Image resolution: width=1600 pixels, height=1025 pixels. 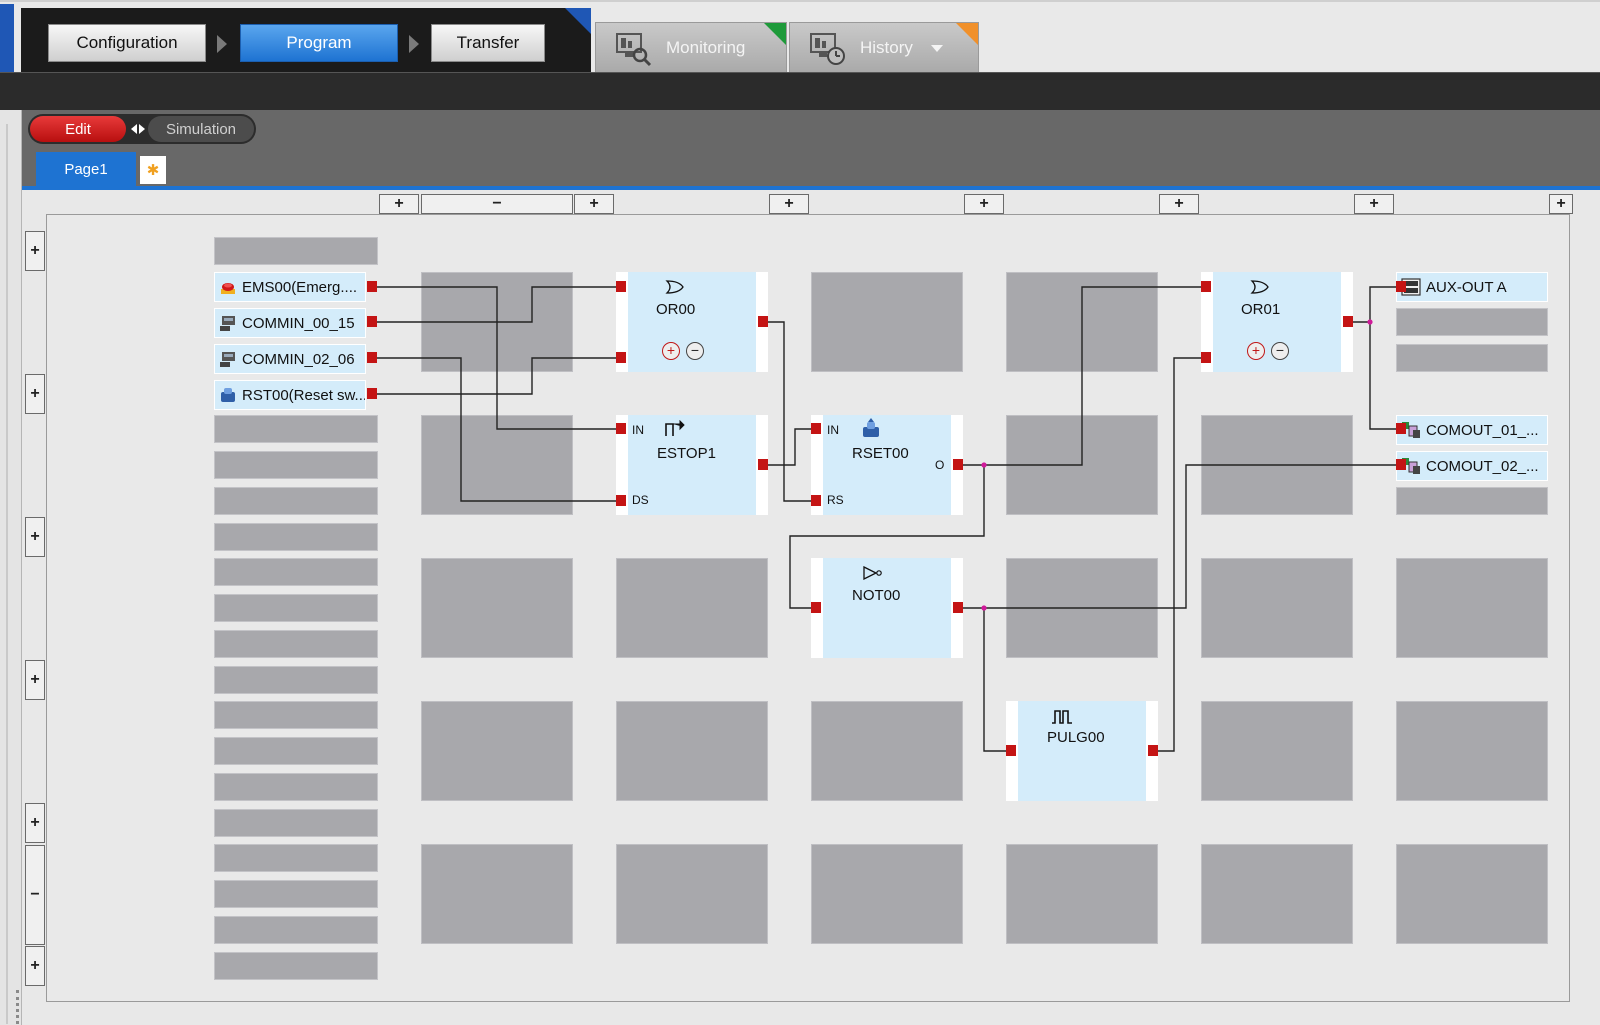 I want to click on program-button: Program, so click(x=319, y=43).